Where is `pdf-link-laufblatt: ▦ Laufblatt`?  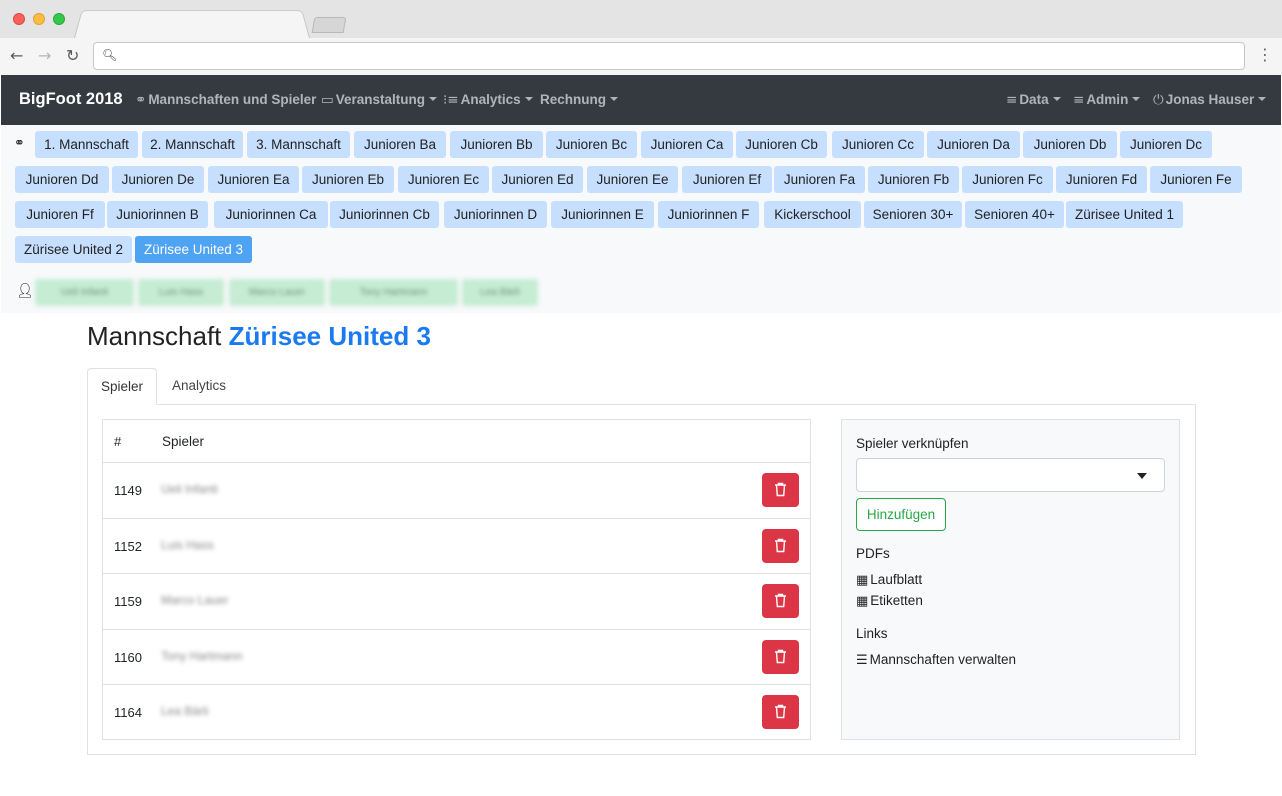
pdf-link-laufblatt: ▦ Laufblatt is located at coordinates (889, 580).